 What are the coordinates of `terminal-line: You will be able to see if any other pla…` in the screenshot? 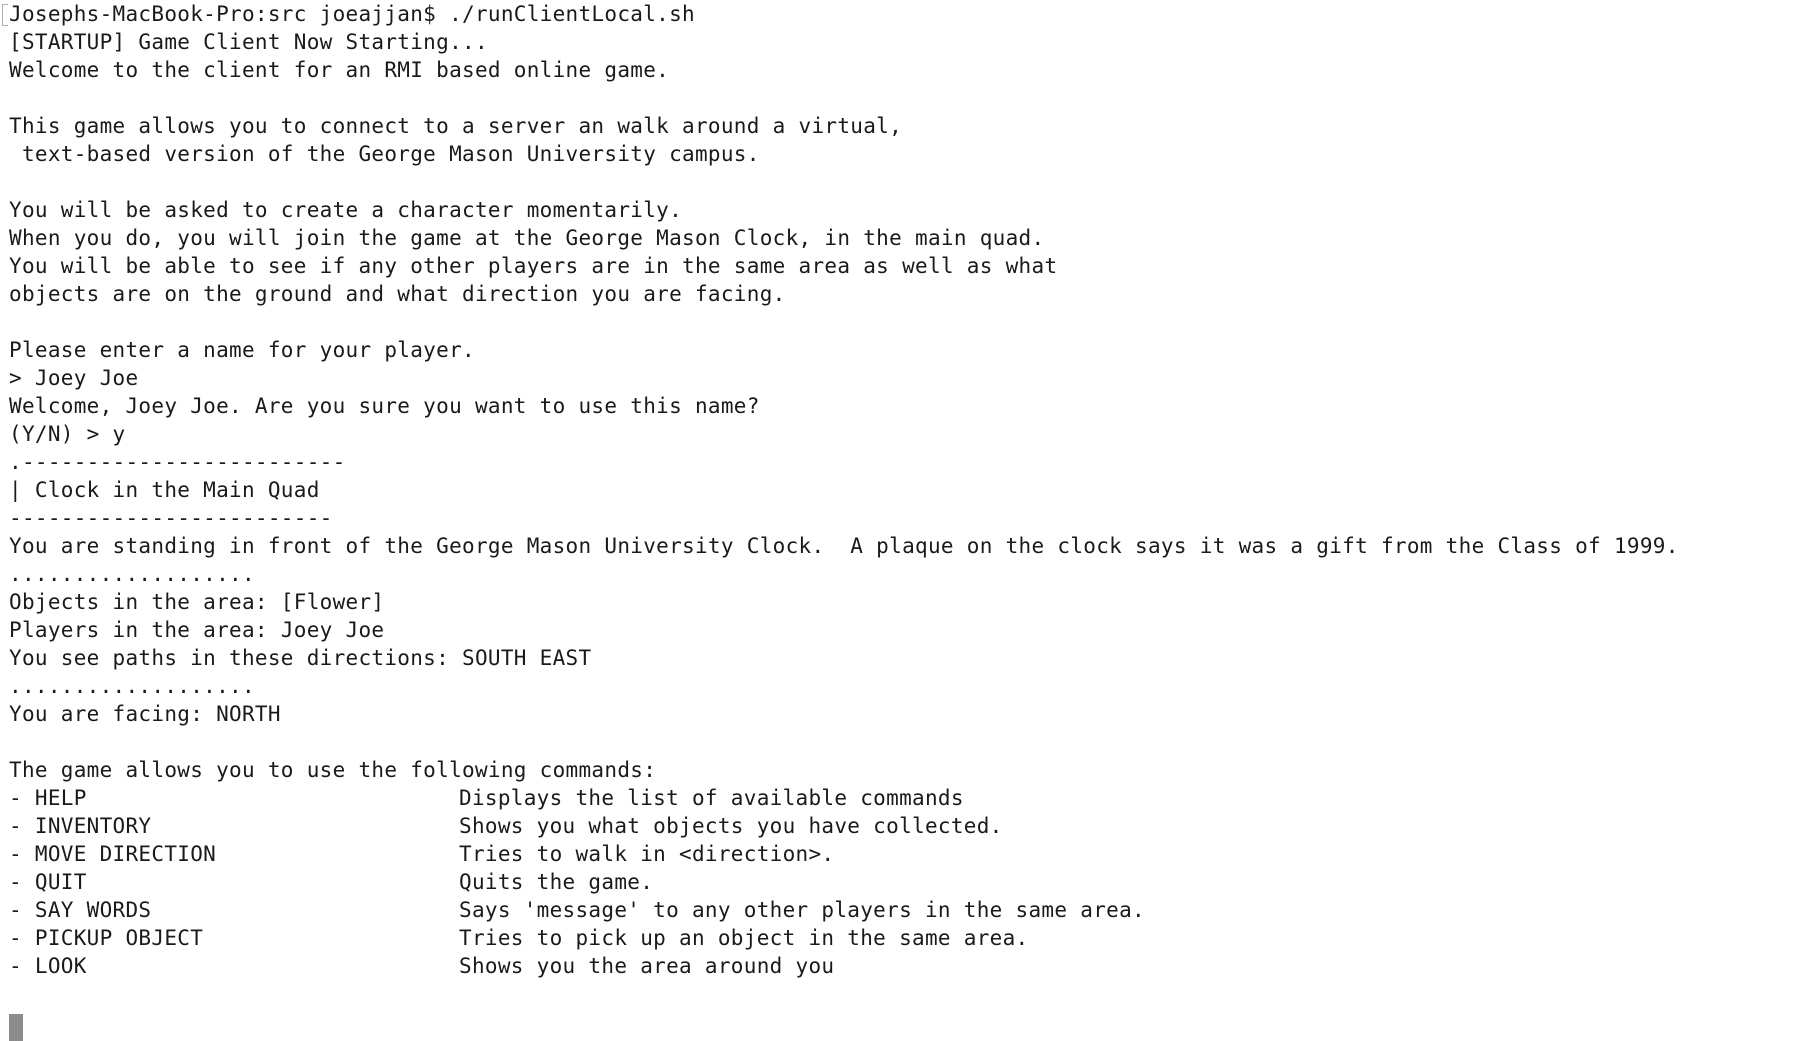 It's located at (533, 266).